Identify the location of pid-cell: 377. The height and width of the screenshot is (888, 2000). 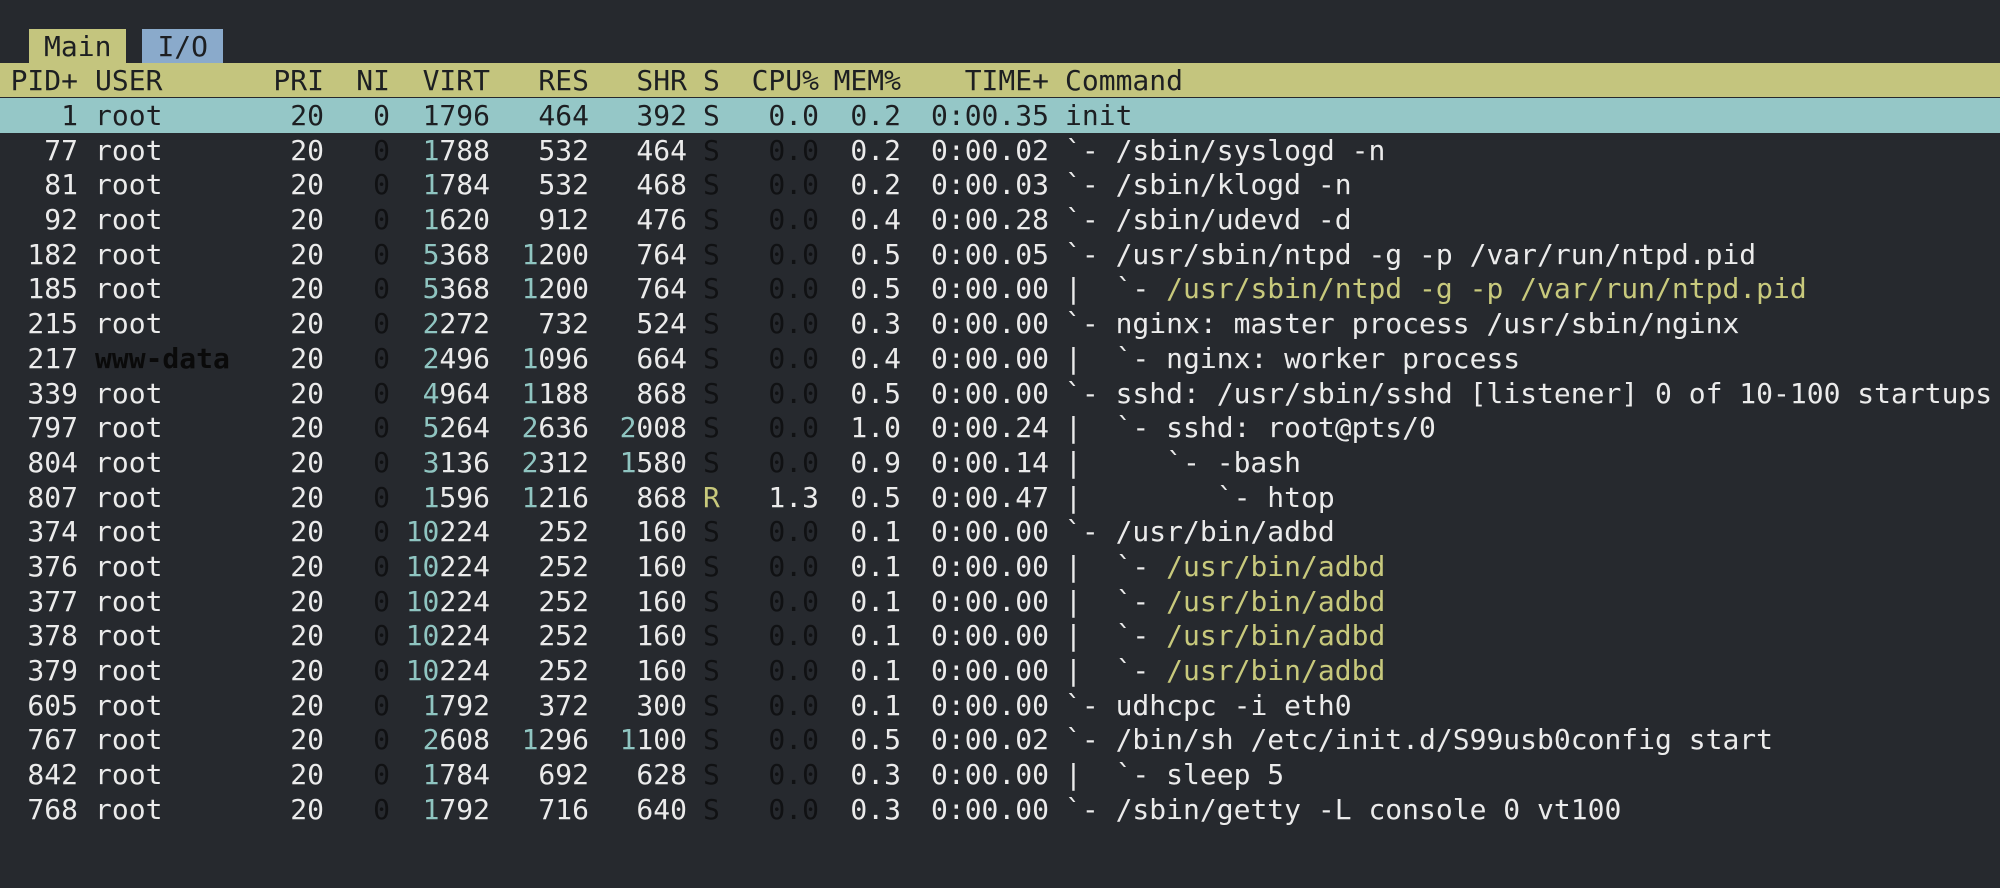
(52, 601).